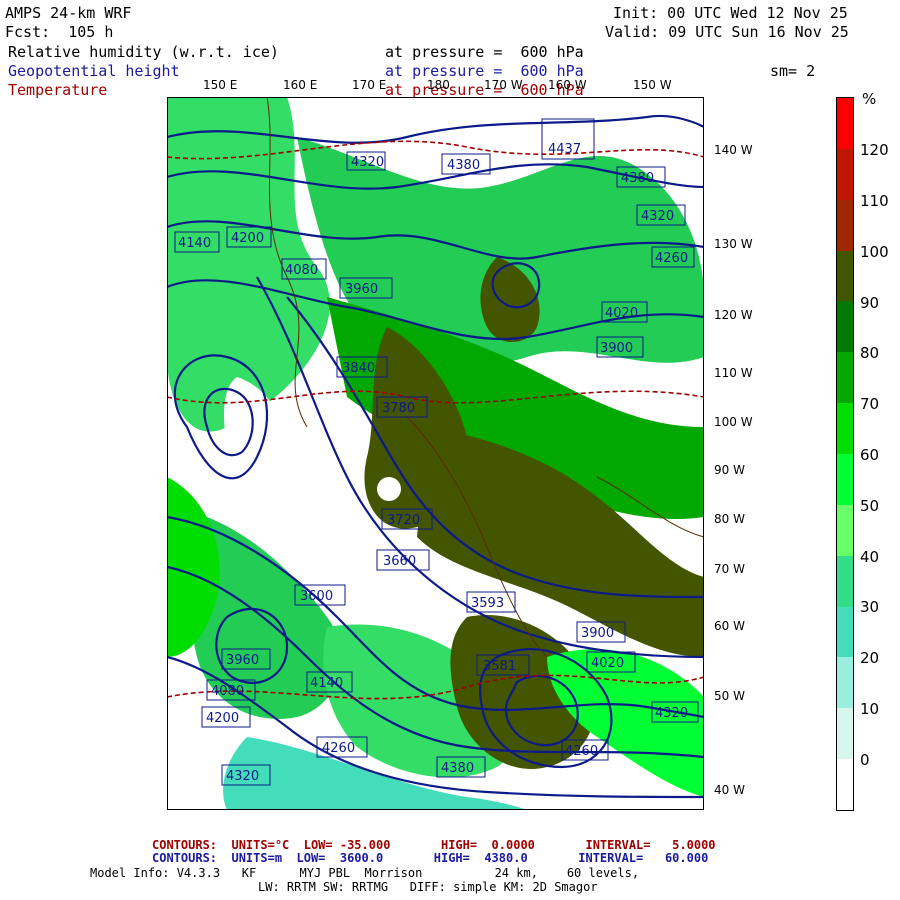  What do you see at coordinates (870, 404) in the screenshot?
I see `colorbar-tick: 70` at bounding box center [870, 404].